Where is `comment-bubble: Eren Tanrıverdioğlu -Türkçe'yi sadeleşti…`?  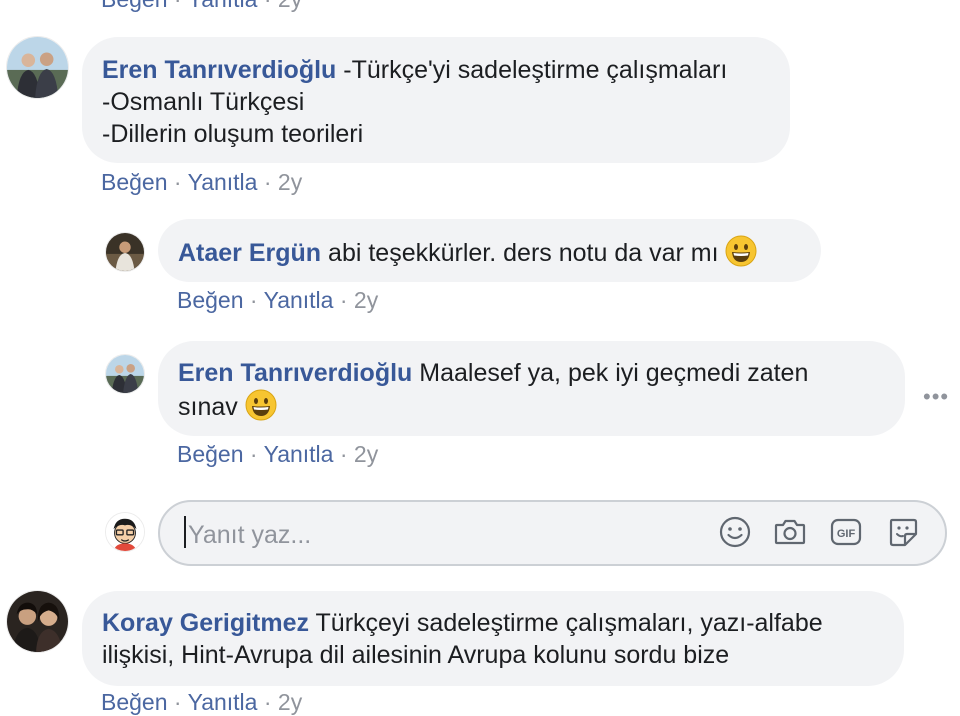 comment-bubble: Eren Tanrıverdioğlu -Türkçe'yi sadeleşti… is located at coordinates (436, 100).